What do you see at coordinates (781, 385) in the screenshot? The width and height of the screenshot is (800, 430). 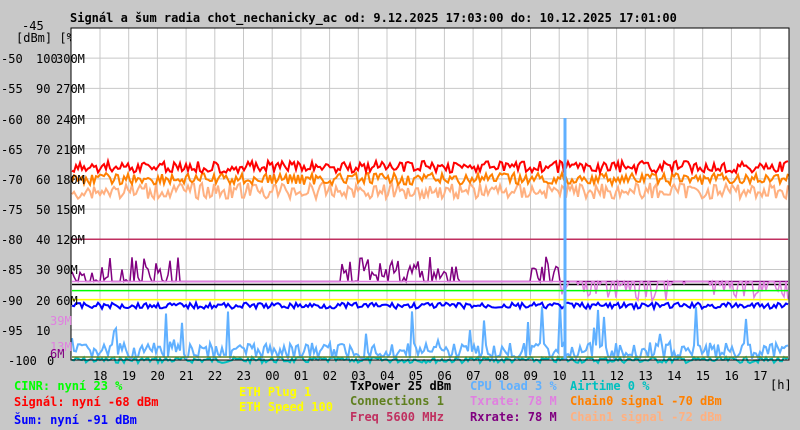 I see `x-unit-label: [h]` at bounding box center [781, 385].